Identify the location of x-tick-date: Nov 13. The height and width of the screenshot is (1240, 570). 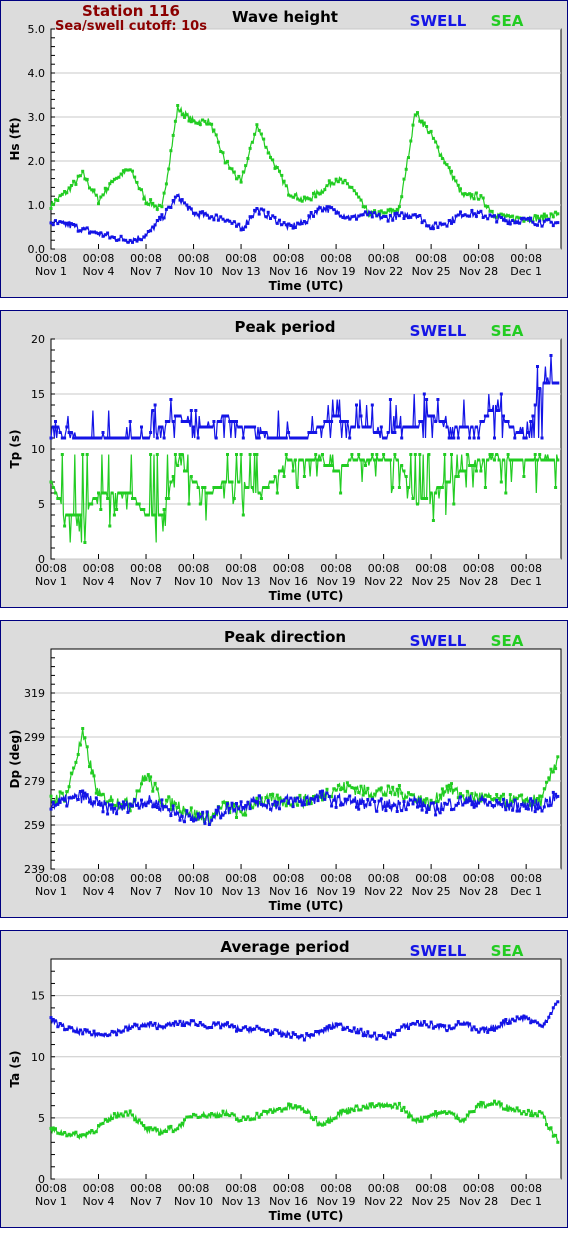
(241, 1201).